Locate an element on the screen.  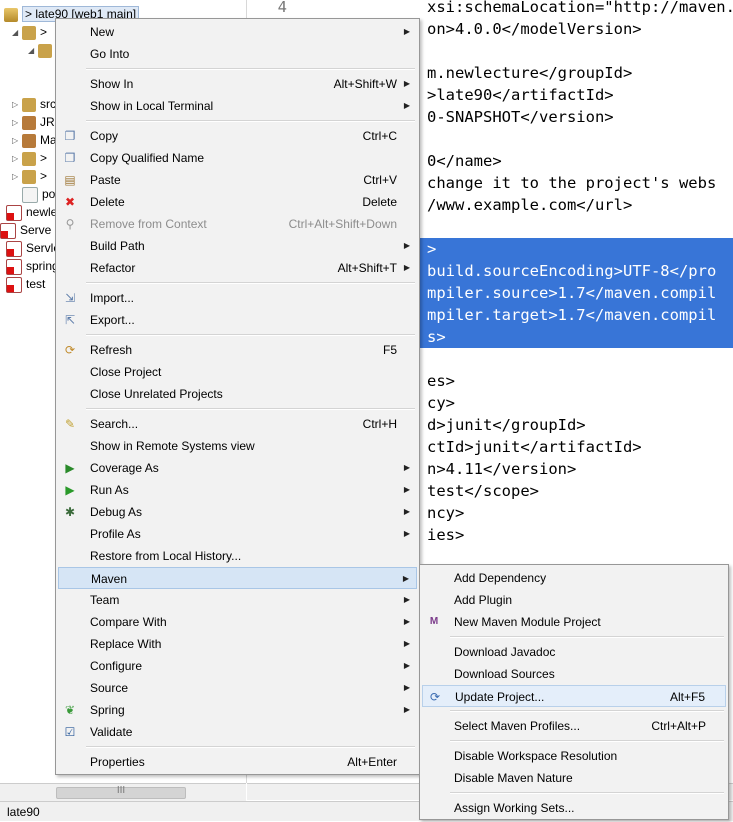
menu-item-refactor: Refactor Alt+Shift+T ▶ is located at coordinates (237, 268).